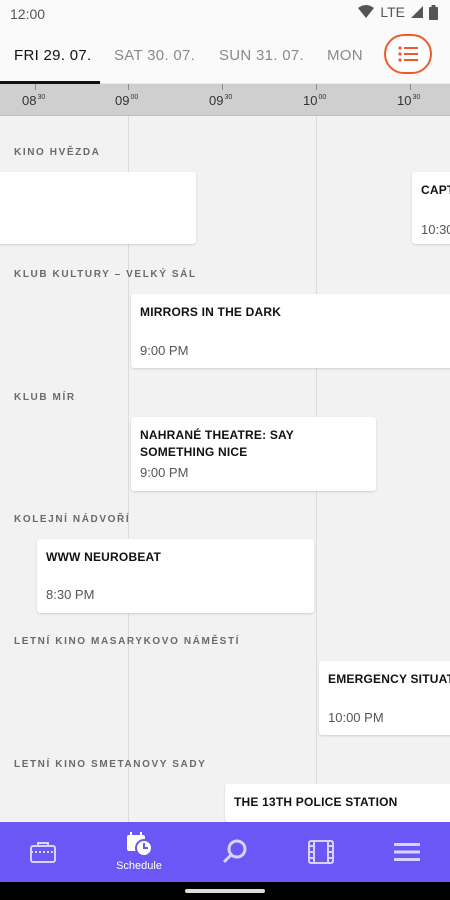  I want to click on ruler-label: 0930, so click(221, 100).